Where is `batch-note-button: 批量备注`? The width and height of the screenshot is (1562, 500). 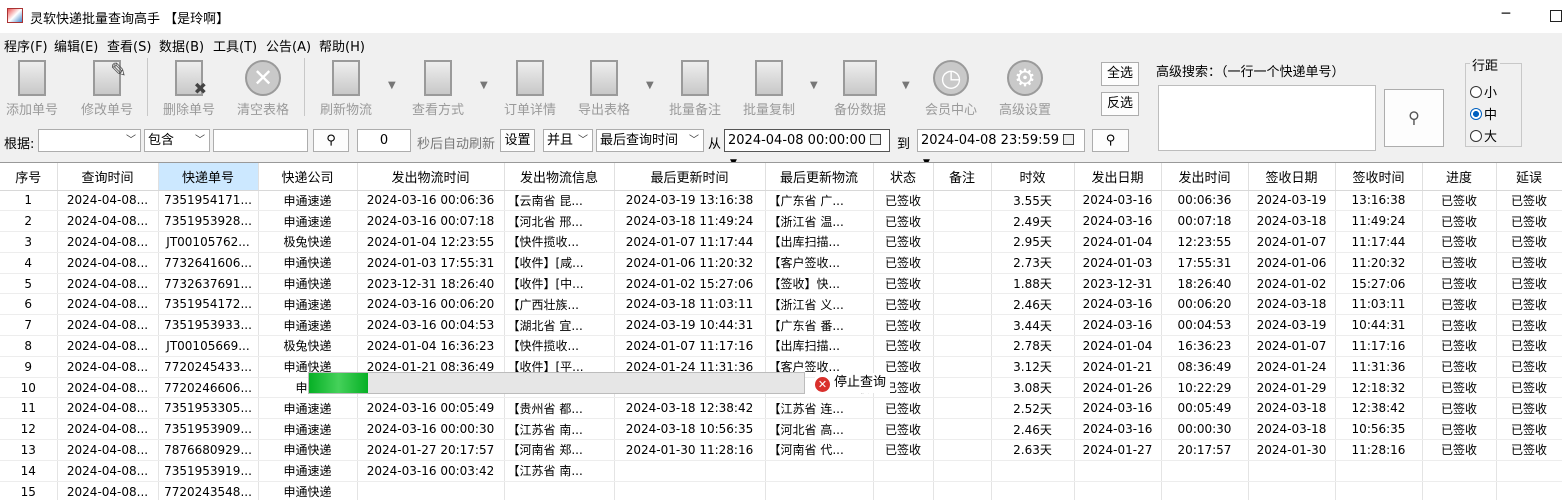
batch-note-button: 批量备注 is located at coordinates (695, 88).